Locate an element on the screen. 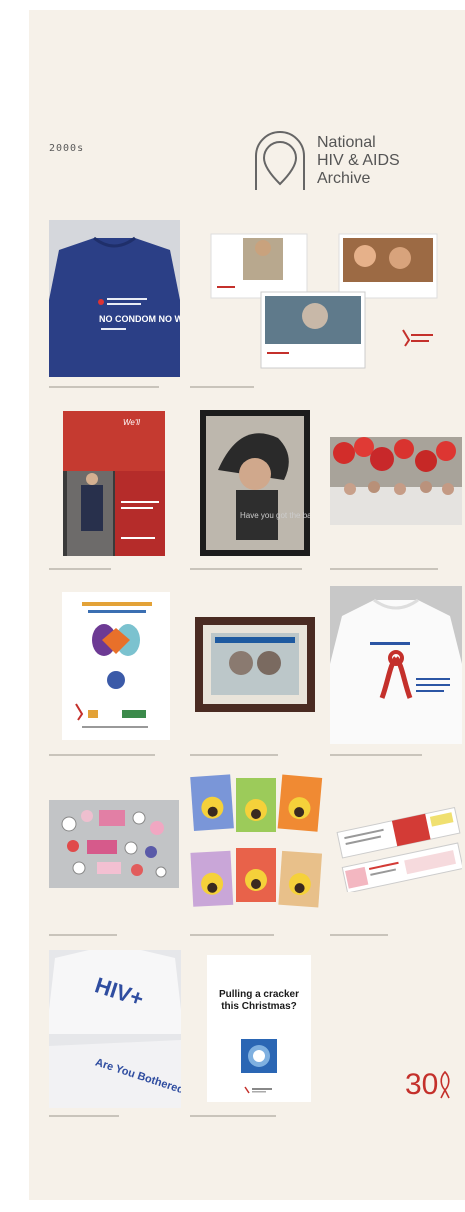 The width and height of the screenshot is (465, 1212). logo-line-3: Archive is located at coordinates (344, 178).